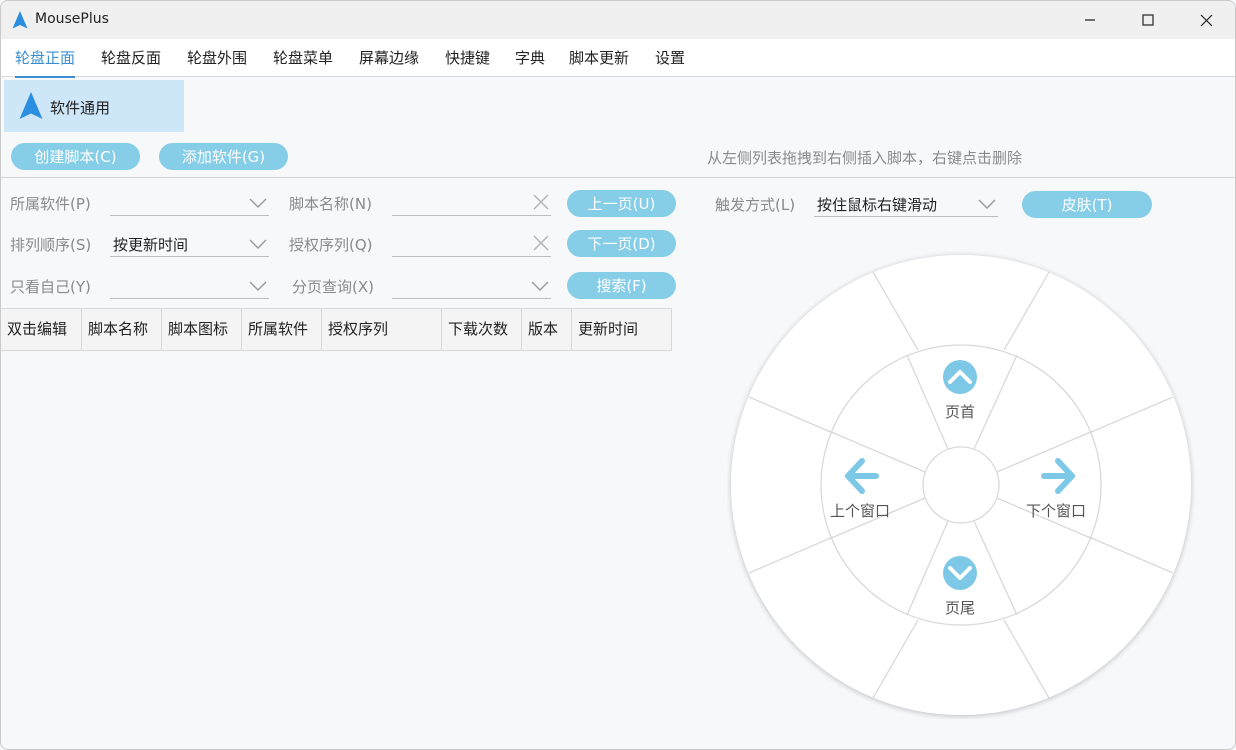 This screenshot has width=1236, height=750. What do you see at coordinates (860, 510) in the screenshot?
I see `wheel-left-label: 上个窗口` at bounding box center [860, 510].